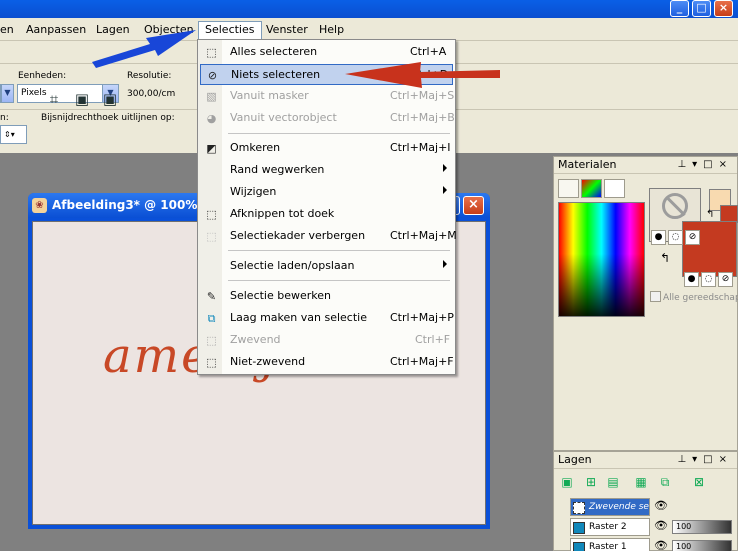 The height and width of the screenshot is (551, 738). I want to click on menu-item-select-none: ⊘ Niets selecteren Ctrl+D, so click(326, 74).